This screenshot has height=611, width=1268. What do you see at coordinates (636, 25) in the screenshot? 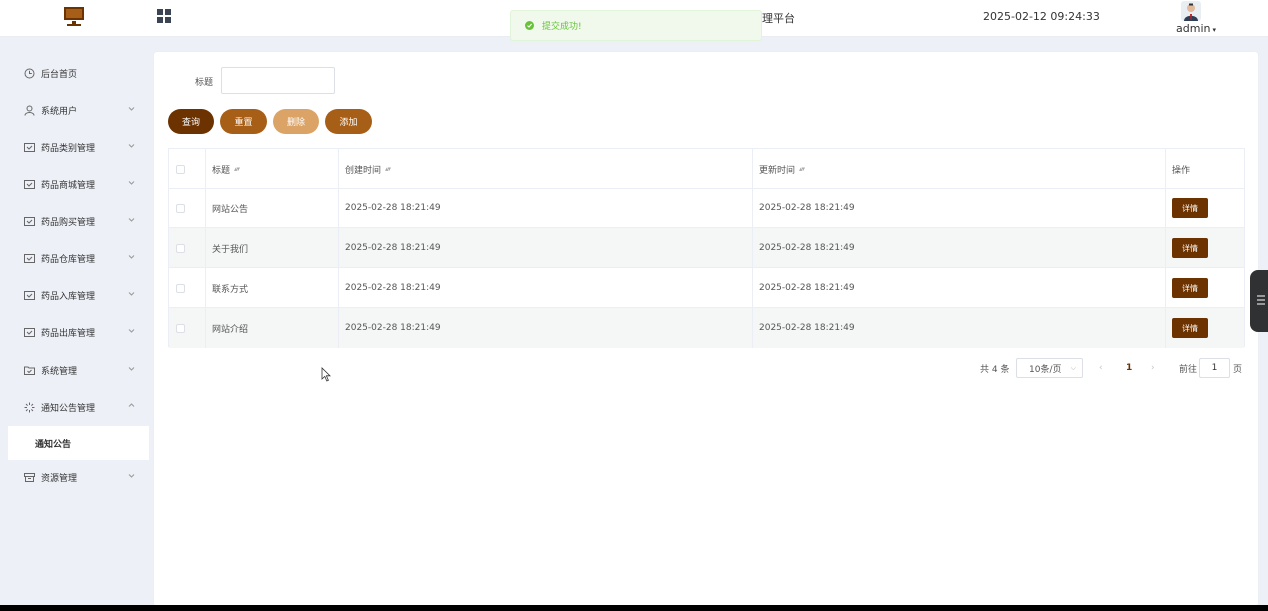
I see `success-toast: 提交成功!` at bounding box center [636, 25].